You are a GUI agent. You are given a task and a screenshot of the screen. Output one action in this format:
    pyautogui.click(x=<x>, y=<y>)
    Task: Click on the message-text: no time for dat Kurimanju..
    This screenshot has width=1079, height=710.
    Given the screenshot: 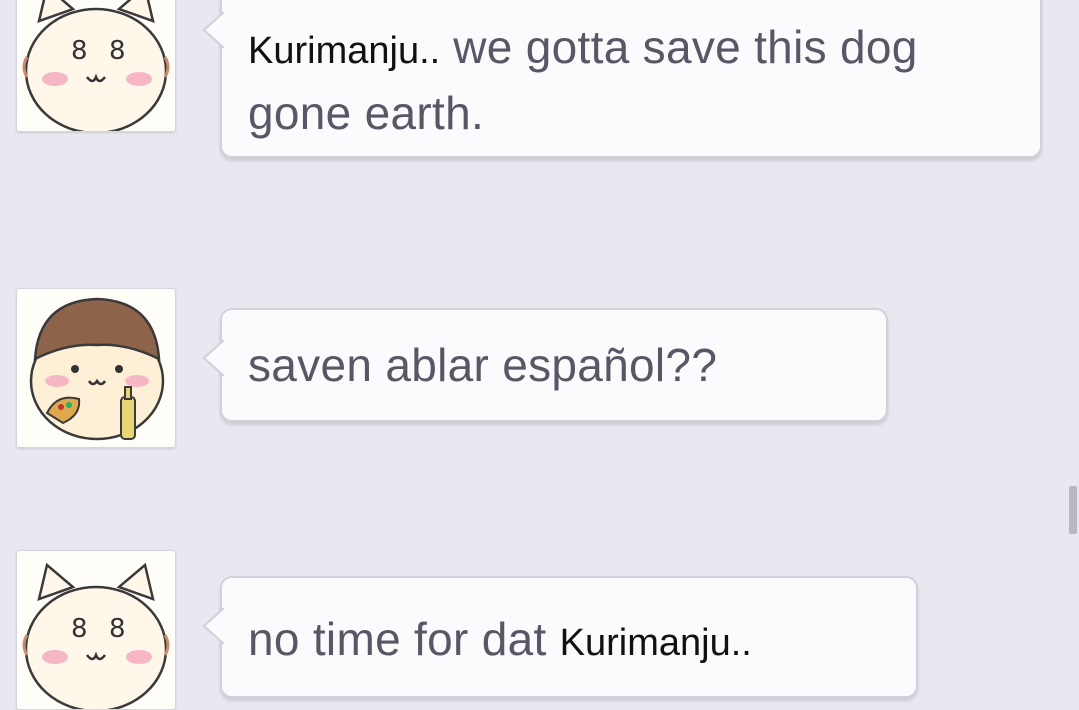 What is the action you would take?
    pyautogui.click(x=578, y=641)
    